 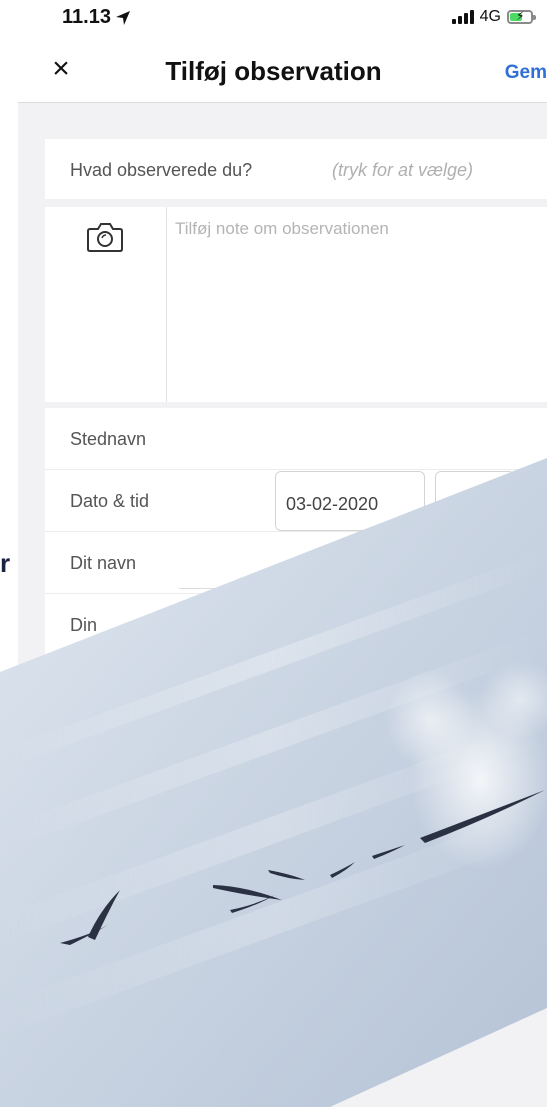 I want to click on time-field: 11:13, so click(x=475, y=501).